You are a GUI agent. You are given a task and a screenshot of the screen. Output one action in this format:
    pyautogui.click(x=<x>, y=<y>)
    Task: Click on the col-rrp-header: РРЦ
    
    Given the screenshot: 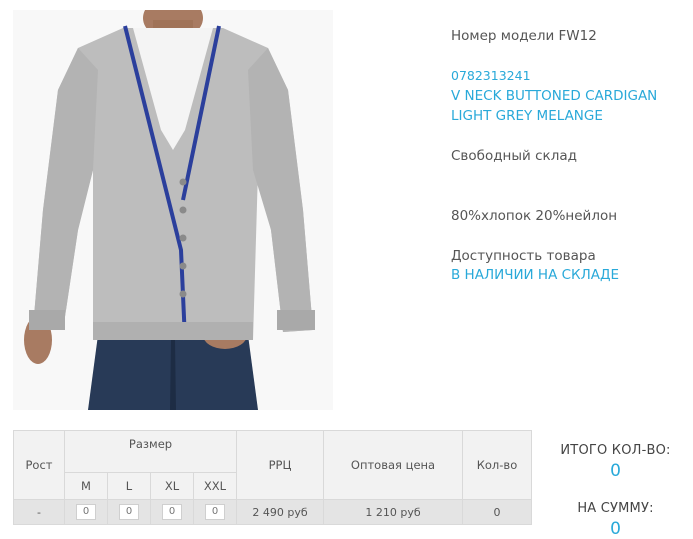 What is the action you would take?
    pyautogui.click(x=280, y=465)
    